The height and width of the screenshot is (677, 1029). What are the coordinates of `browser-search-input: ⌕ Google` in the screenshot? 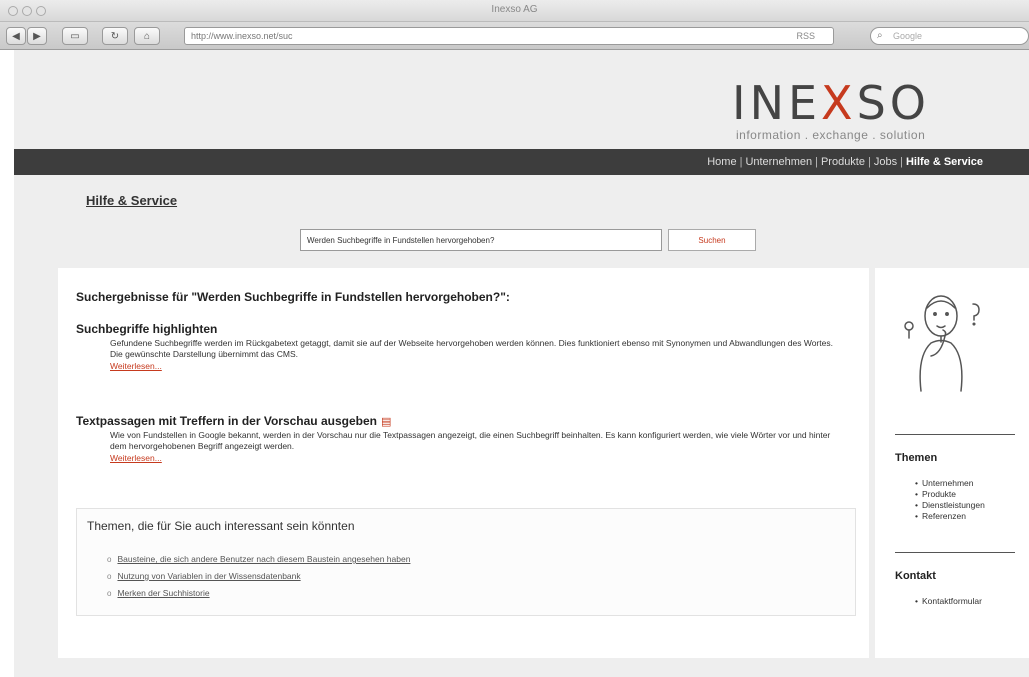 It's located at (949, 36).